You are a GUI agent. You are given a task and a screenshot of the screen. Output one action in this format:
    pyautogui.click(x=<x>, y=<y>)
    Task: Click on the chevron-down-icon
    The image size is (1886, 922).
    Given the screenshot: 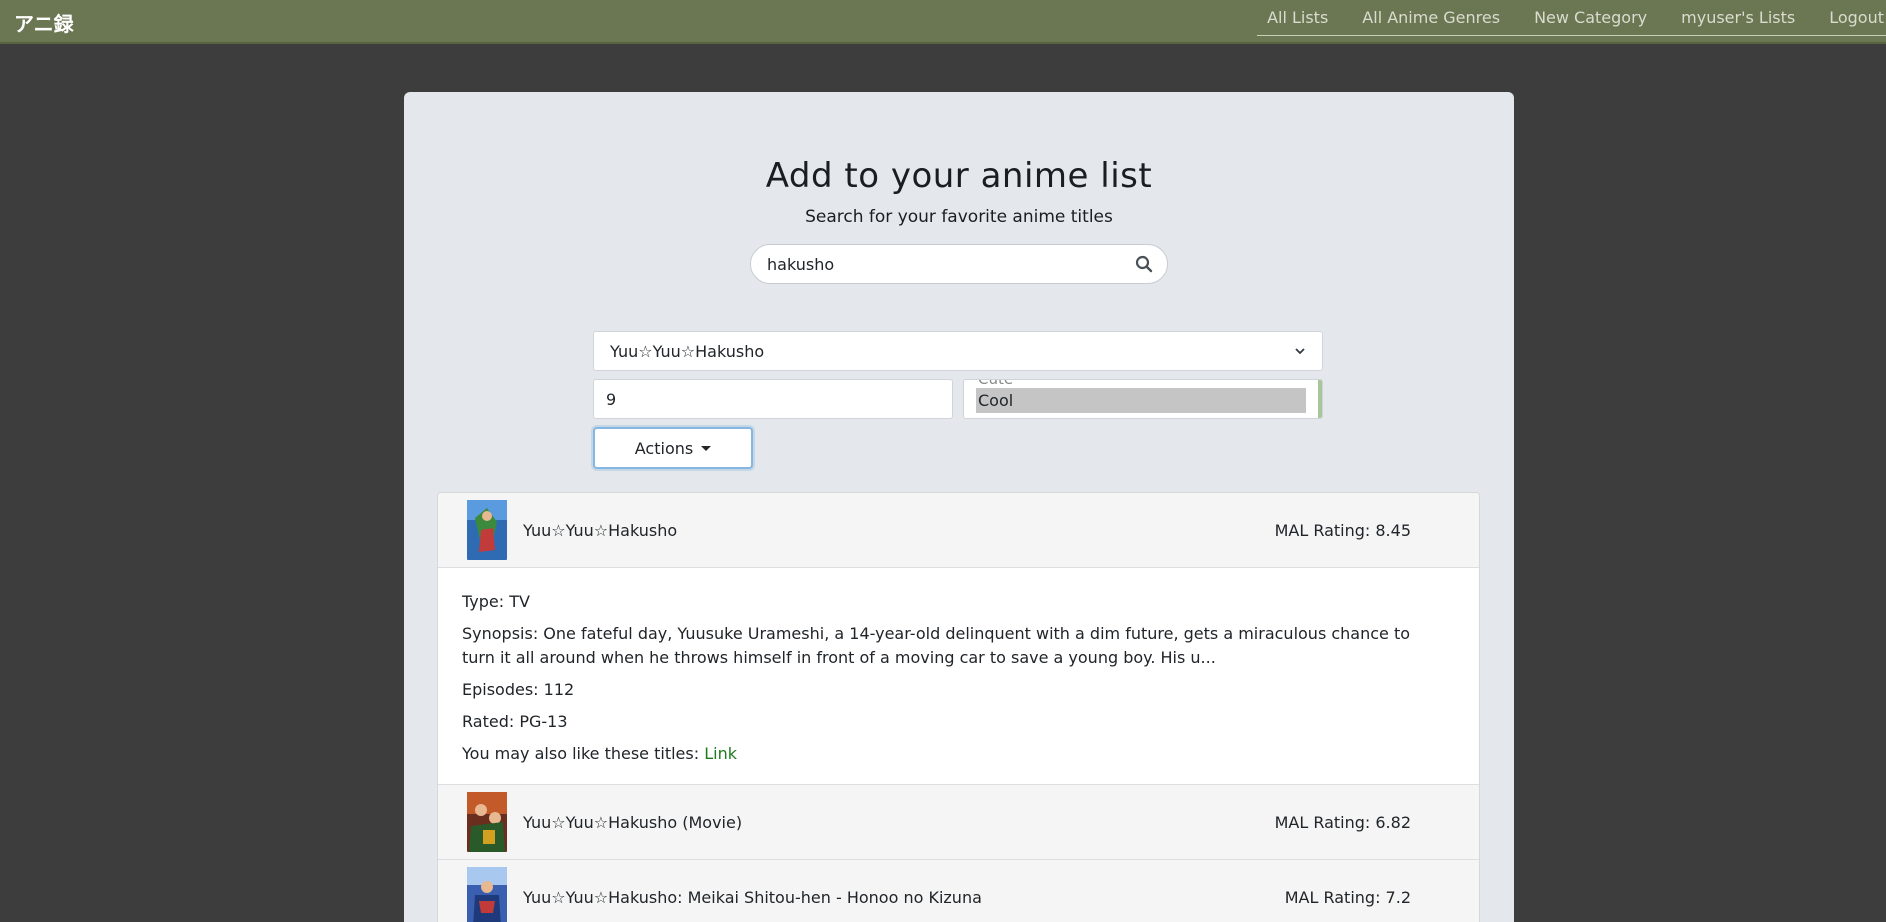 What is the action you would take?
    pyautogui.click(x=1300, y=351)
    